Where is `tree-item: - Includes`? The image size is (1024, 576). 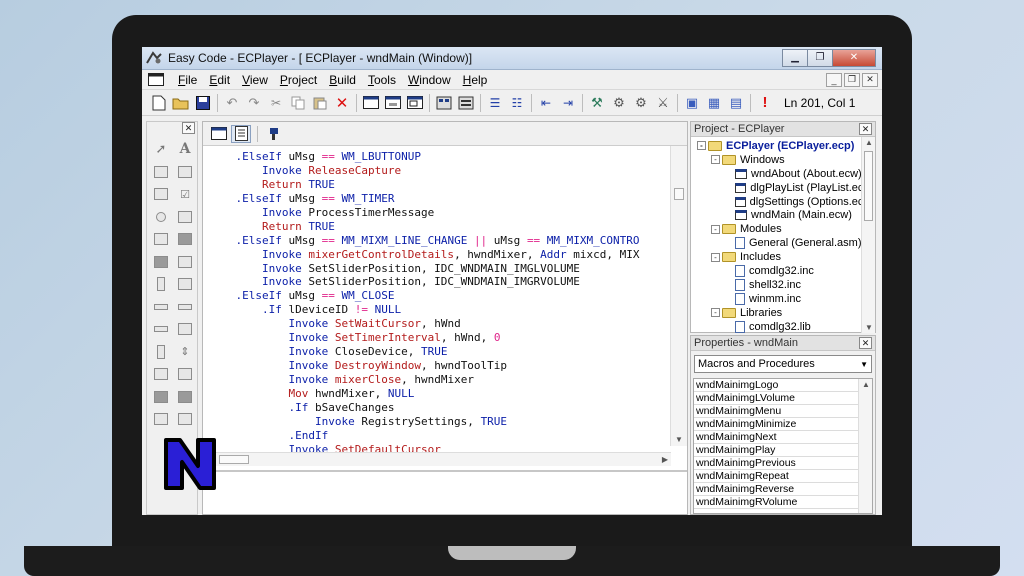
tree-item: - Includes is located at coordinates (786, 257).